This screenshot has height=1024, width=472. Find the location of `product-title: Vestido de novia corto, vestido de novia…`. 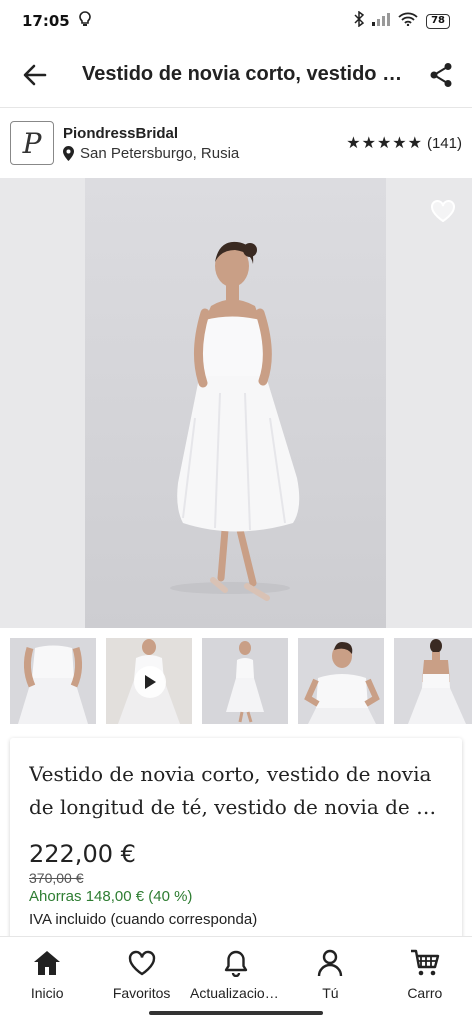

product-title: Vestido de novia corto, vestido de novia… is located at coordinates (235, 791).